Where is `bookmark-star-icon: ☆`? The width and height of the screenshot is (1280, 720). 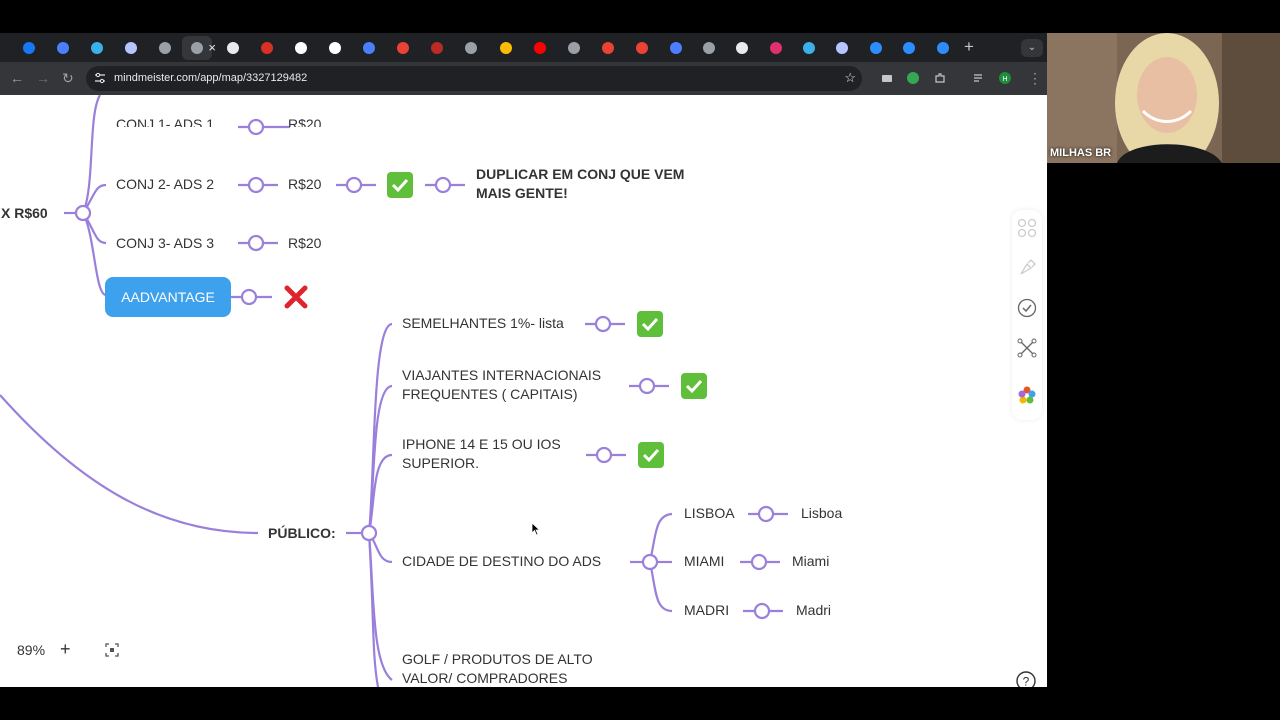
bookmark-star-icon: ☆ is located at coordinates (850, 78).